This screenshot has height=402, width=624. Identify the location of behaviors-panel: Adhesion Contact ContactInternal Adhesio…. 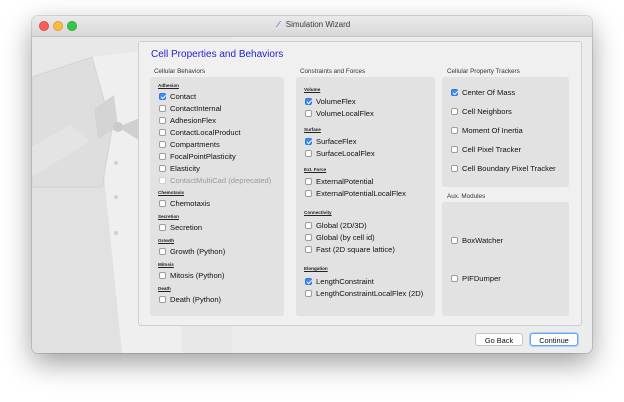
(217, 196).